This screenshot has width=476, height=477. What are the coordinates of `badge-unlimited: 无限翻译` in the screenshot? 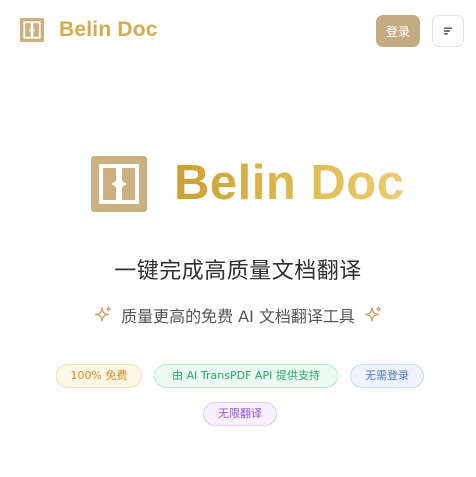 It's located at (240, 414).